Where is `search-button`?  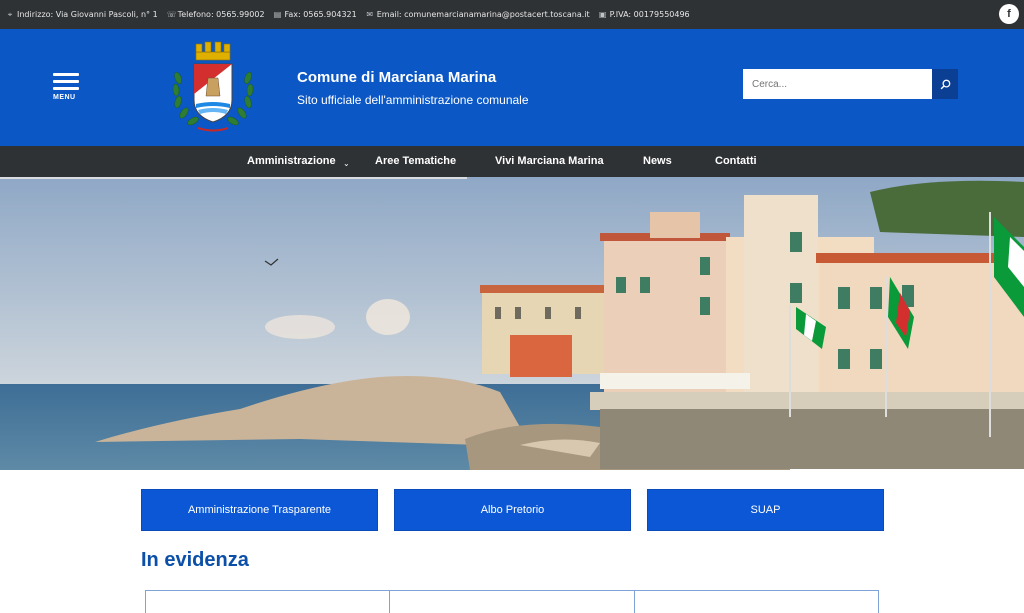
search-button is located at coordinates (945, 84).